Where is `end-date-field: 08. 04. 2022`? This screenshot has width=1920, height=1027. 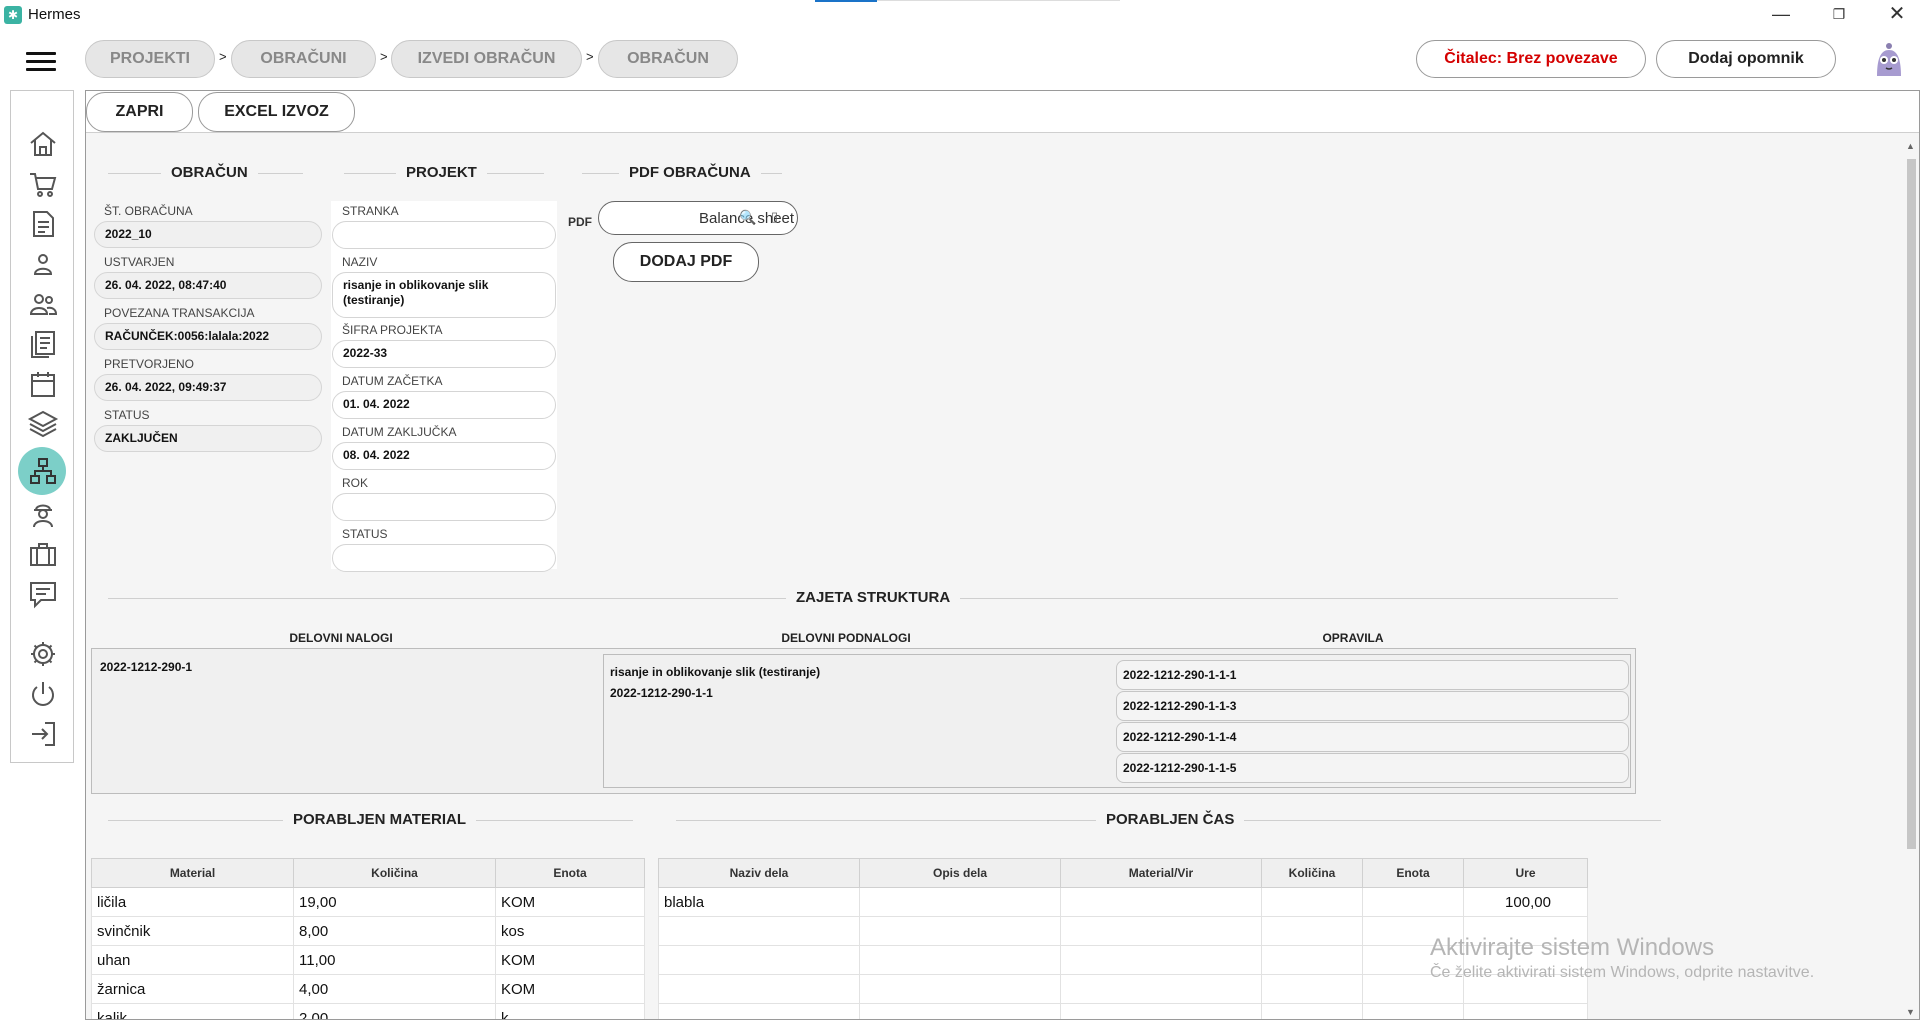
end-date-field: 08. 04. 2022 is located at coordinates (444, 456).